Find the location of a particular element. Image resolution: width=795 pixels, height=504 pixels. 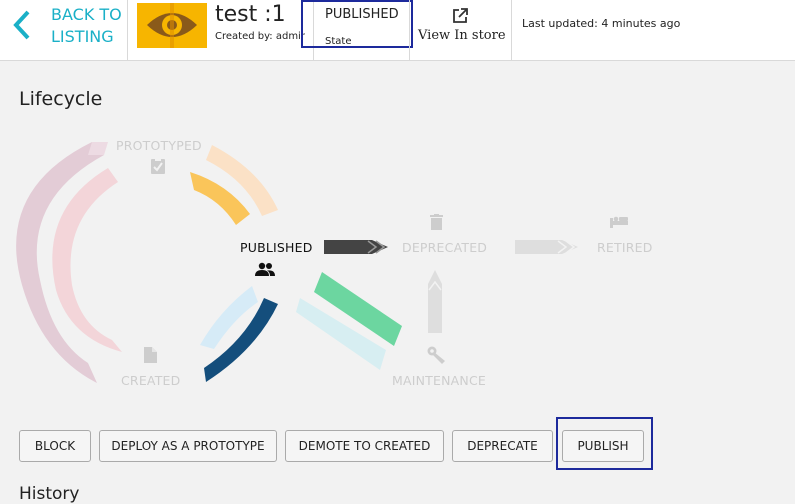

lifecycle-title: Lifecycle is located at coordinates (61, 99).